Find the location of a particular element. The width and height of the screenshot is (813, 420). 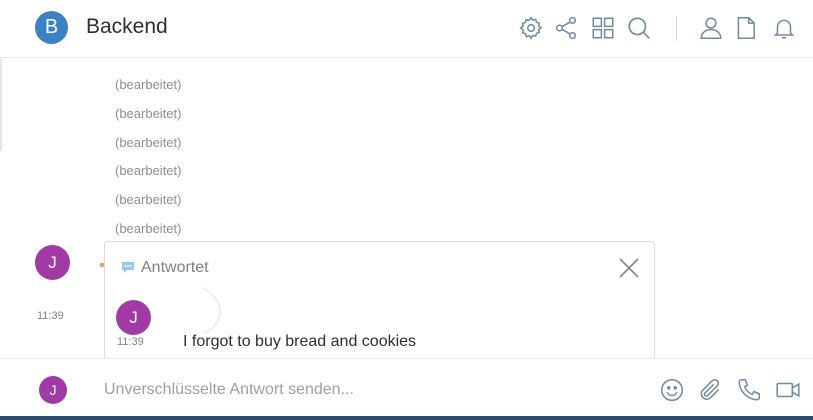

message-input is located at coordinates (370, 390).